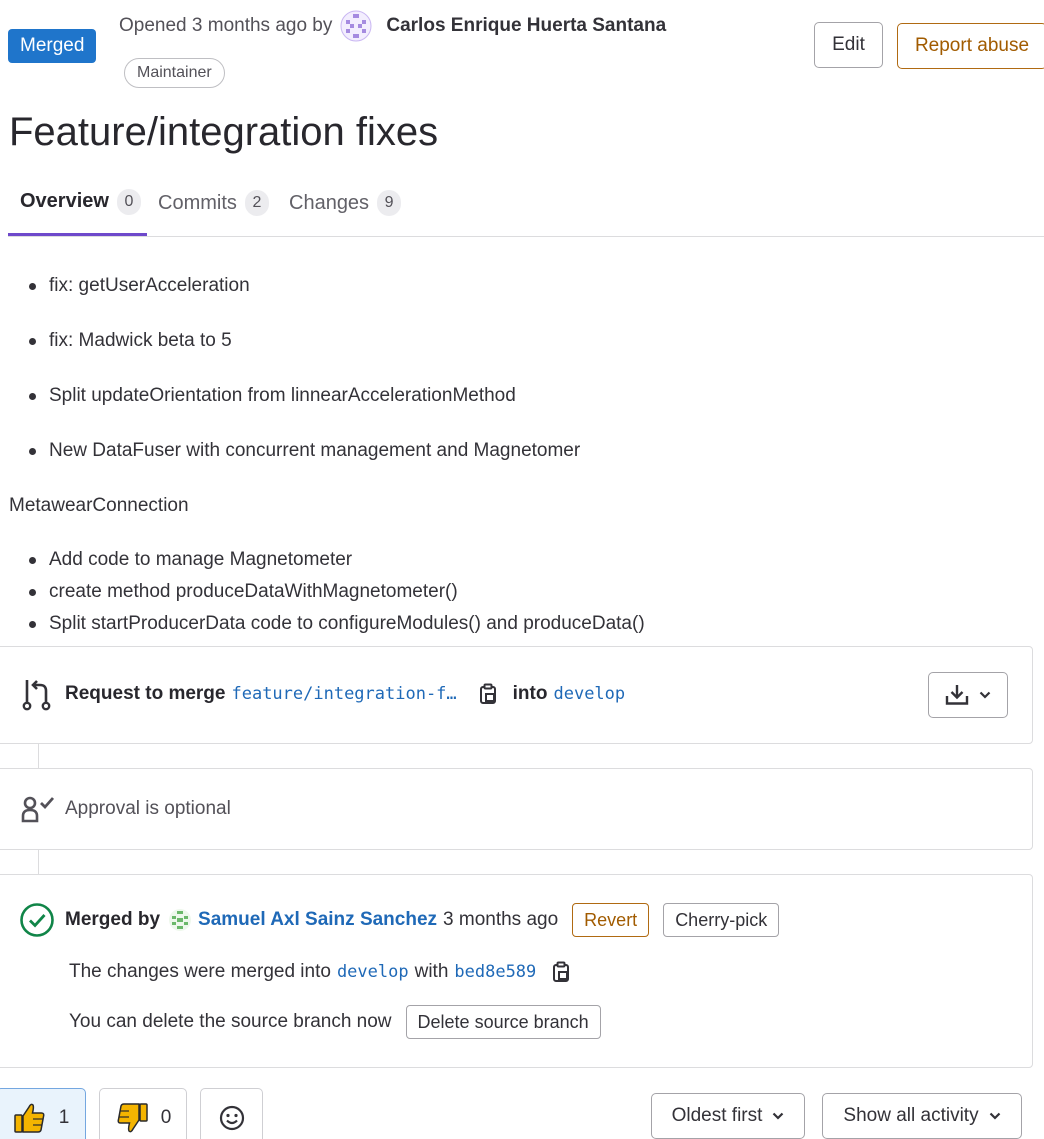 The width and height of the screenshot is (1044, 1139). Describe the element at coordinates (317, 920) in the screenshot. I see `merged-by-user-link: Samuel Axl Sainz Sanchez` at that location.